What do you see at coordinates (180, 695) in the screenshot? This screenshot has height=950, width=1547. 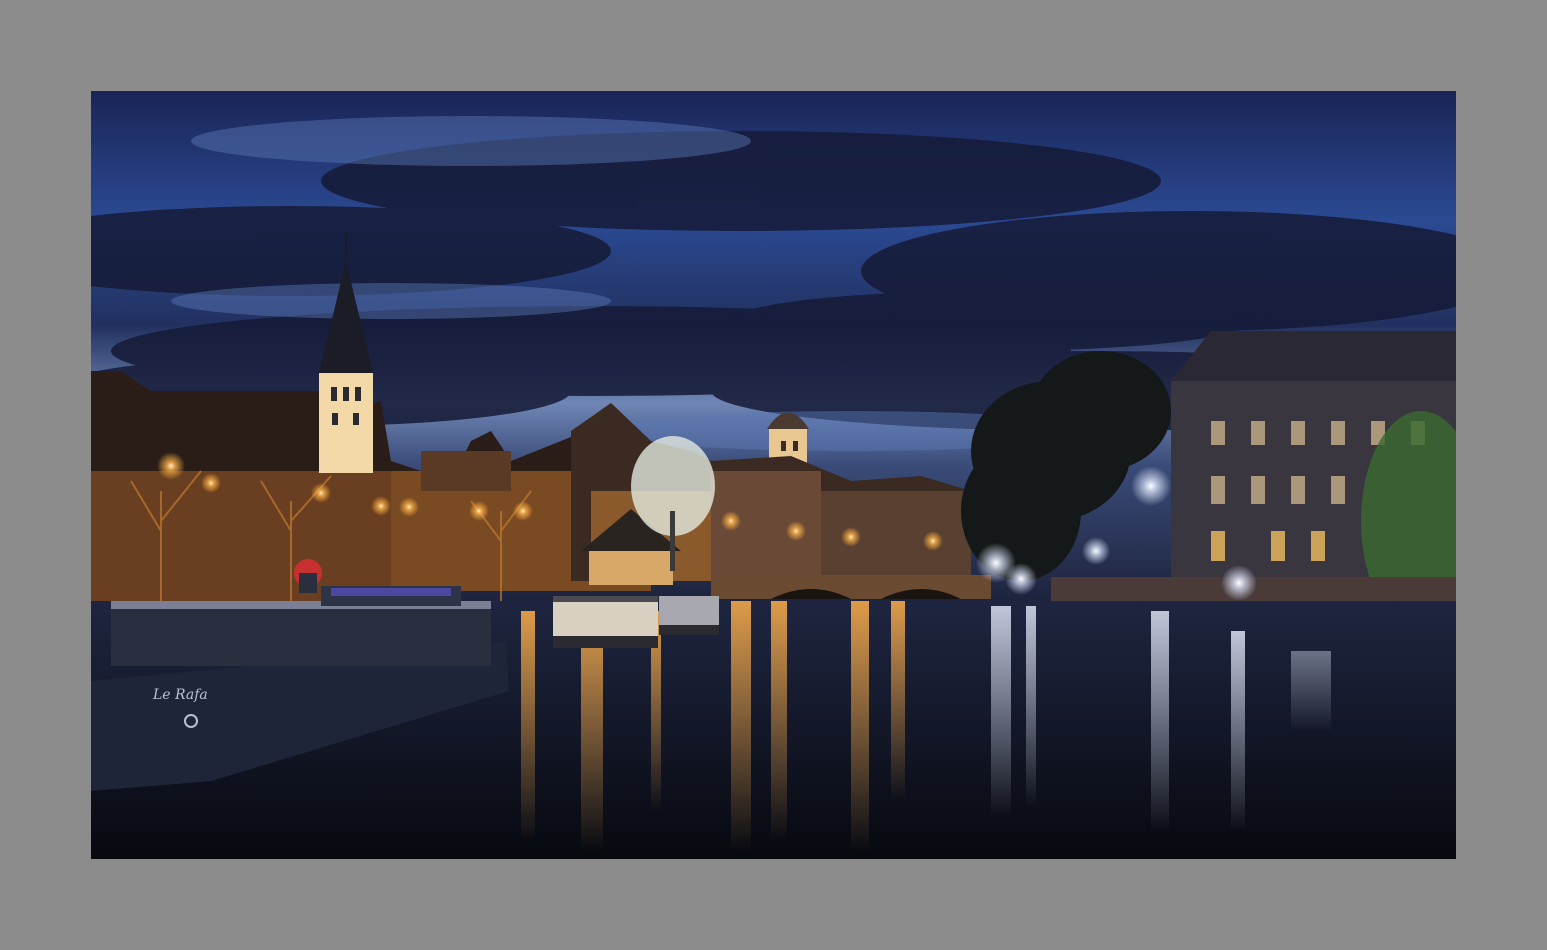 I see `boat-name: Le Rafa` at bounding box center [180, 695].